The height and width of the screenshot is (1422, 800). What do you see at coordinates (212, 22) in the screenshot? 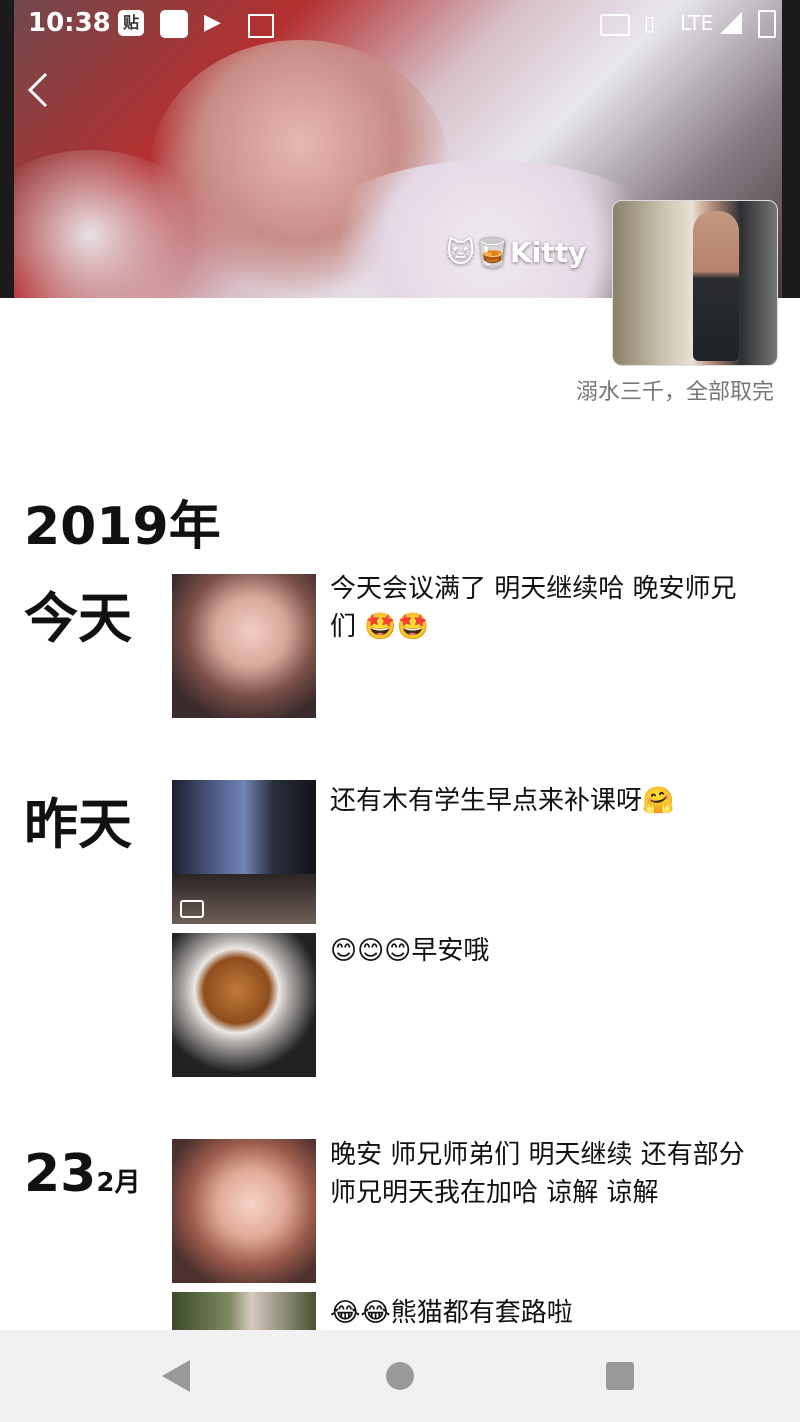
I see `play-store-icon: ▶` at bounding box center [212, 22].